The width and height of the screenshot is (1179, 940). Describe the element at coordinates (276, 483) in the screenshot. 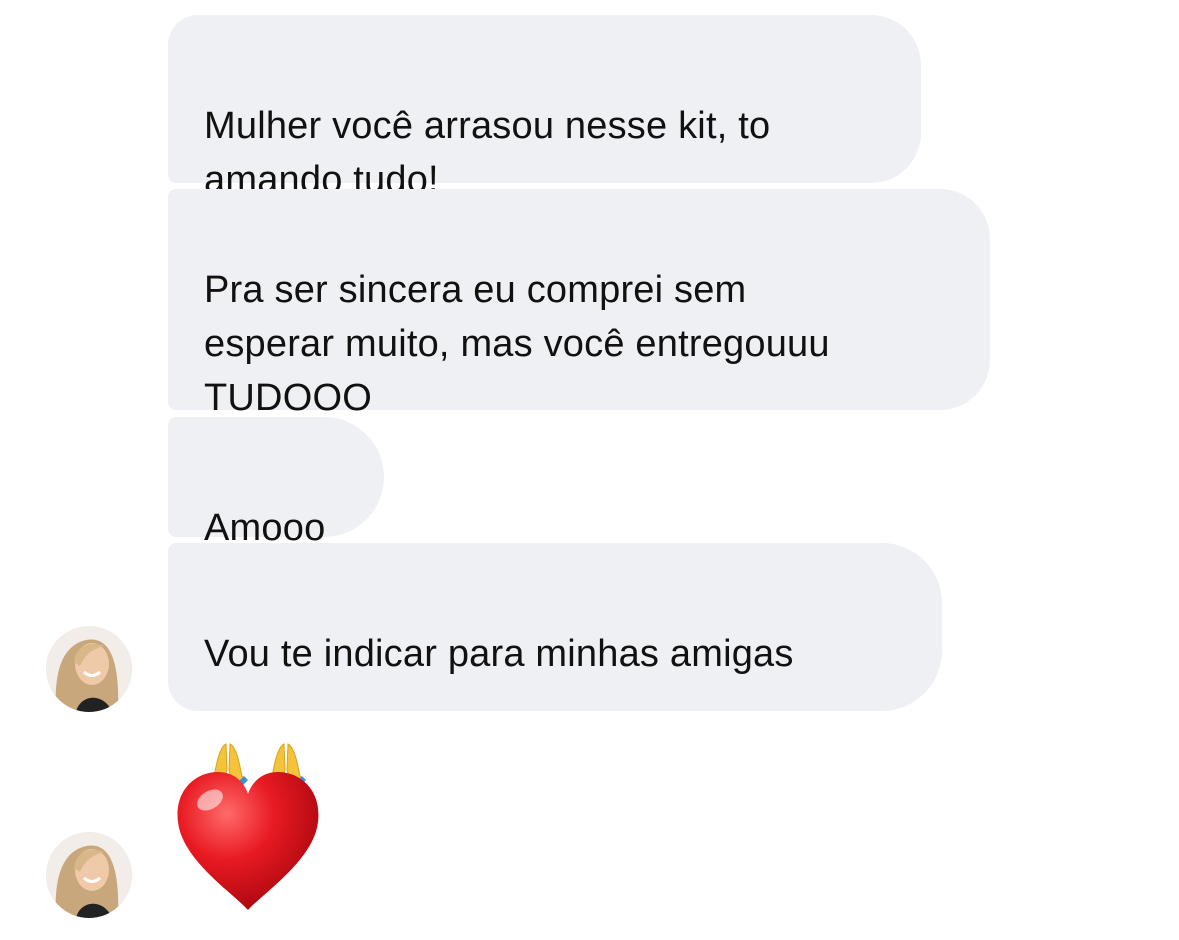

I see `message-bubble: Amooo` at that location.